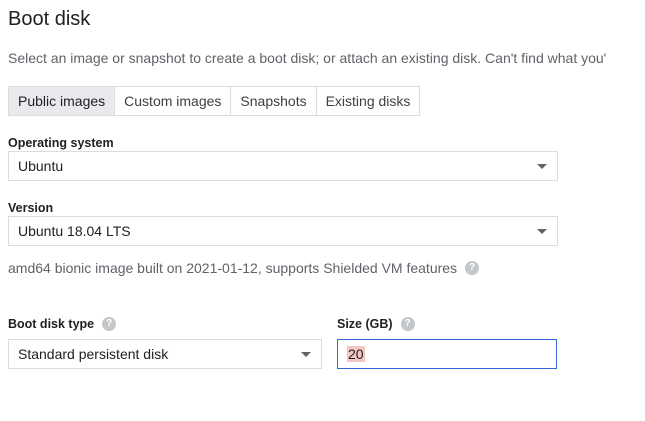 This screenshot has width=645, height=421. Describe the element at coordinates (51, 324) in the screenshot. I see `disk-type-label-text: Boot disk type` at that location.